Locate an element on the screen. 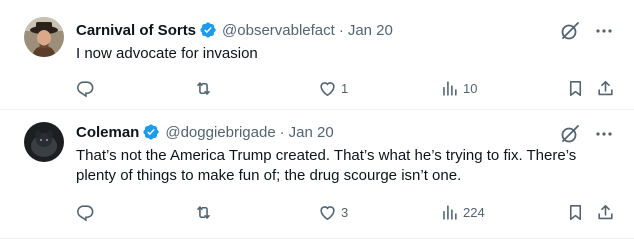 The image size is (634, 240). views-count: 224 is located at coordinates (474, 212).